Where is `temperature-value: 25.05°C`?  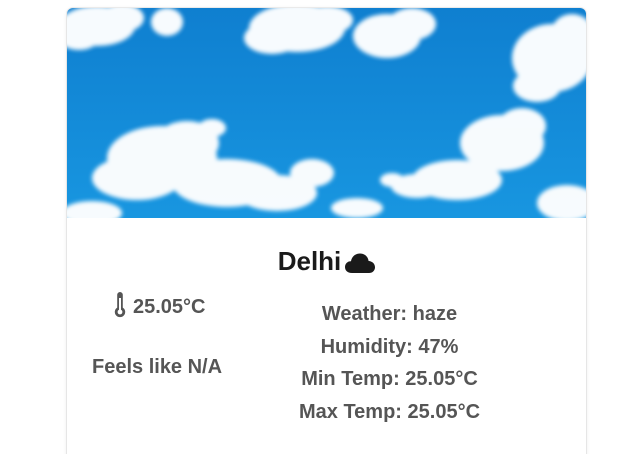 temperature-value: 25.05°C is located at coordinates (169, 307).